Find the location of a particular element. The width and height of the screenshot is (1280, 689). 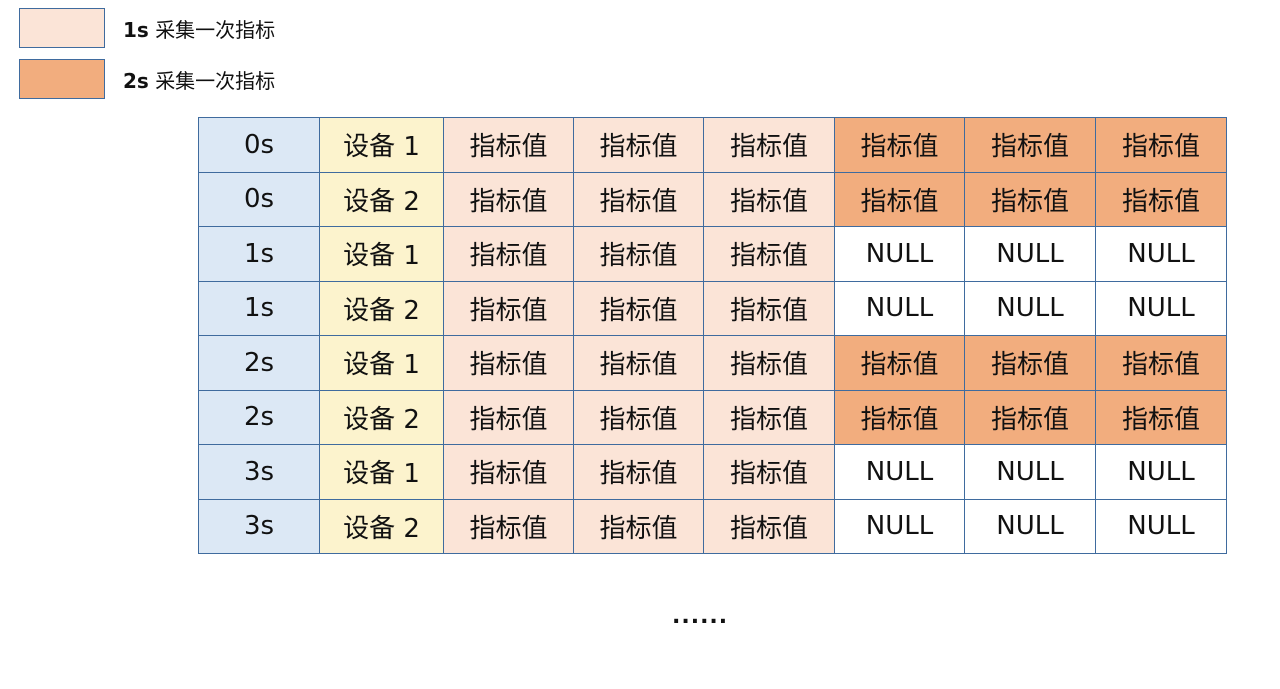

table-row: 0s 设备 2 指标值 指标值 指标值 指标值 指标值 指标值 is located at coordinates (712, 199).